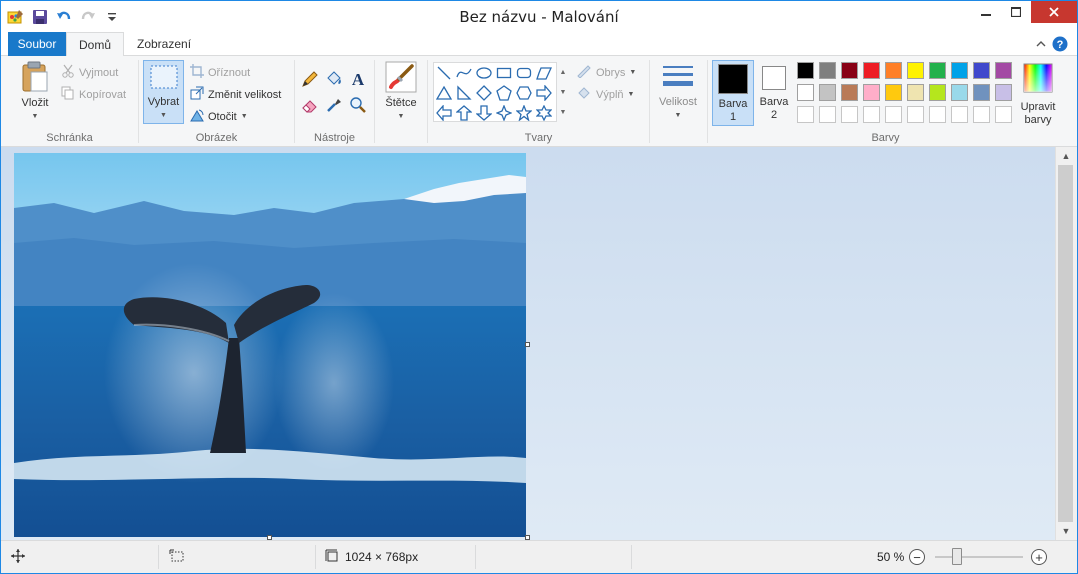 The height and width of the screenshot is (574, 1078). I want to click on minimize-button, so click(986, 12).